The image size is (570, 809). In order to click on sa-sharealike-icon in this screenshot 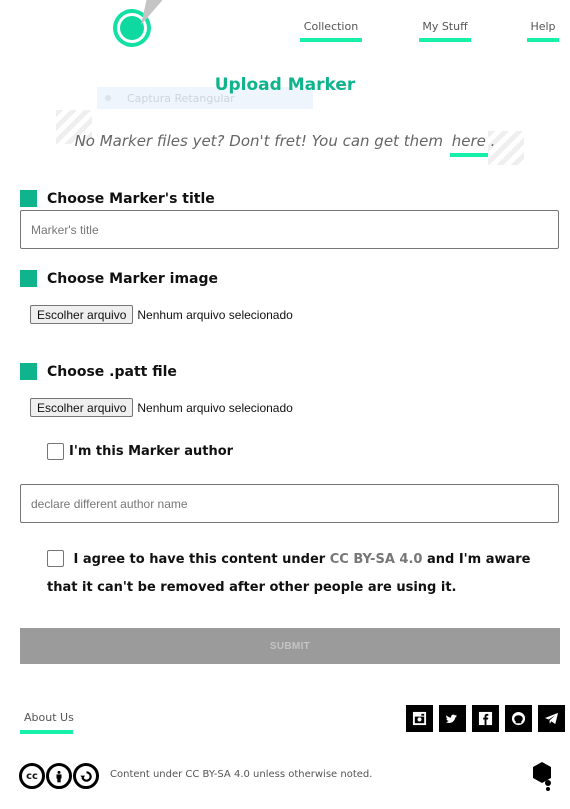, I will do `click(86, 776)`.